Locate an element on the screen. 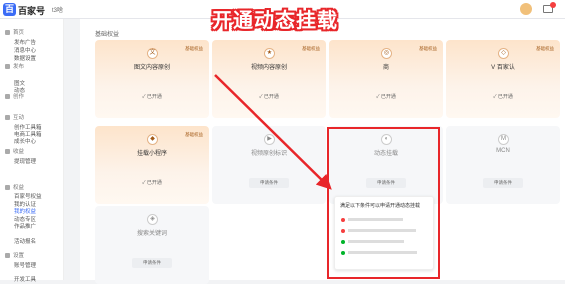 The height and width of the screenshot is (284, 565). sidebar-item: 作品推广 is located at coordinates (25, 226).